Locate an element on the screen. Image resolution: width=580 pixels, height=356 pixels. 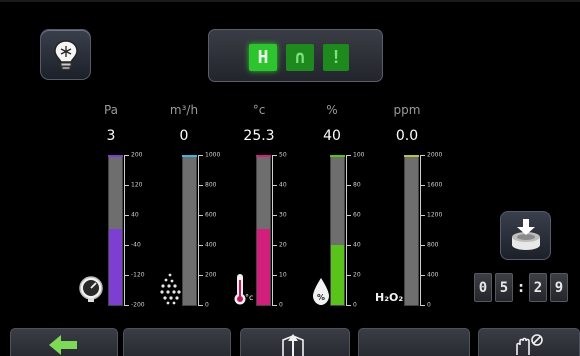
pressure-bar-fill is located at coordinates (115, 267).